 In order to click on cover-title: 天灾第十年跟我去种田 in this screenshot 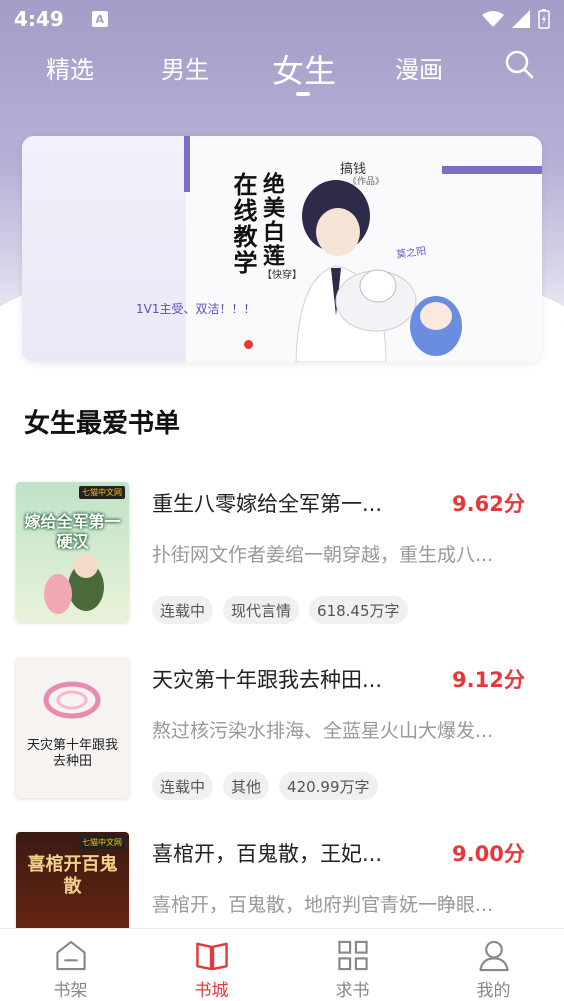, I will do `click(72, 753)`.